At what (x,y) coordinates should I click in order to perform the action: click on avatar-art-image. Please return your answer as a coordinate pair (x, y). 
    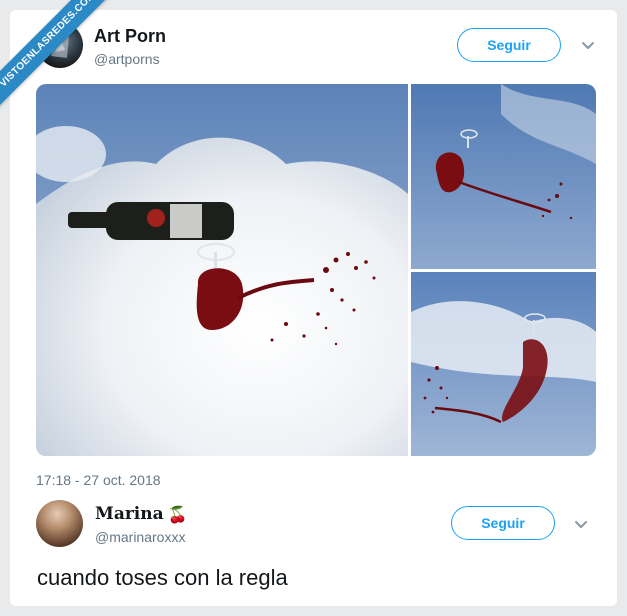
    Looking at the image, I should click on (60, 46).